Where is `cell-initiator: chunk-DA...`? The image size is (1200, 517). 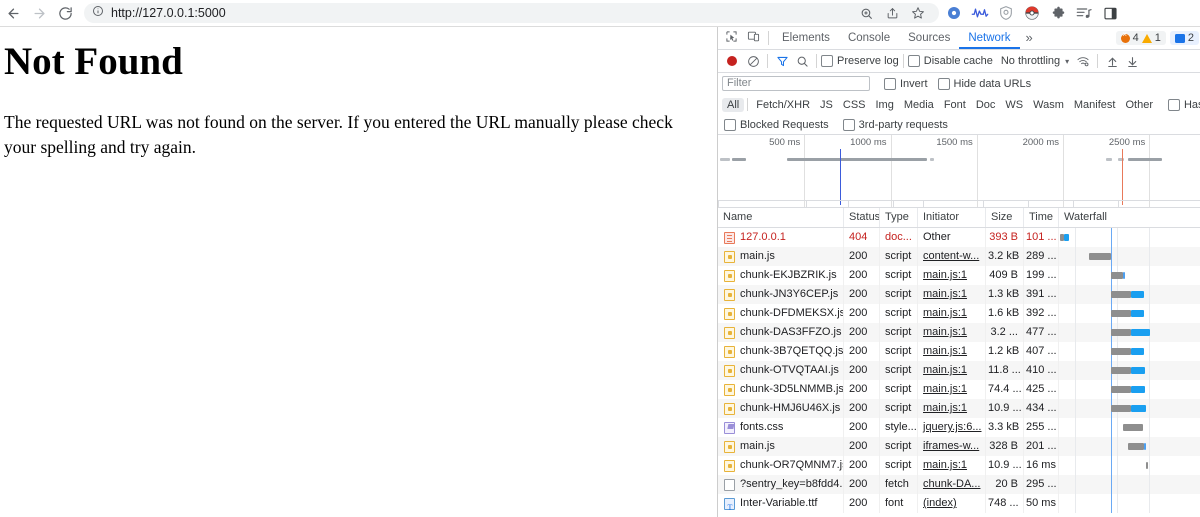
cell-initiator: chunk-DA... is located at coordinates (952, 484).